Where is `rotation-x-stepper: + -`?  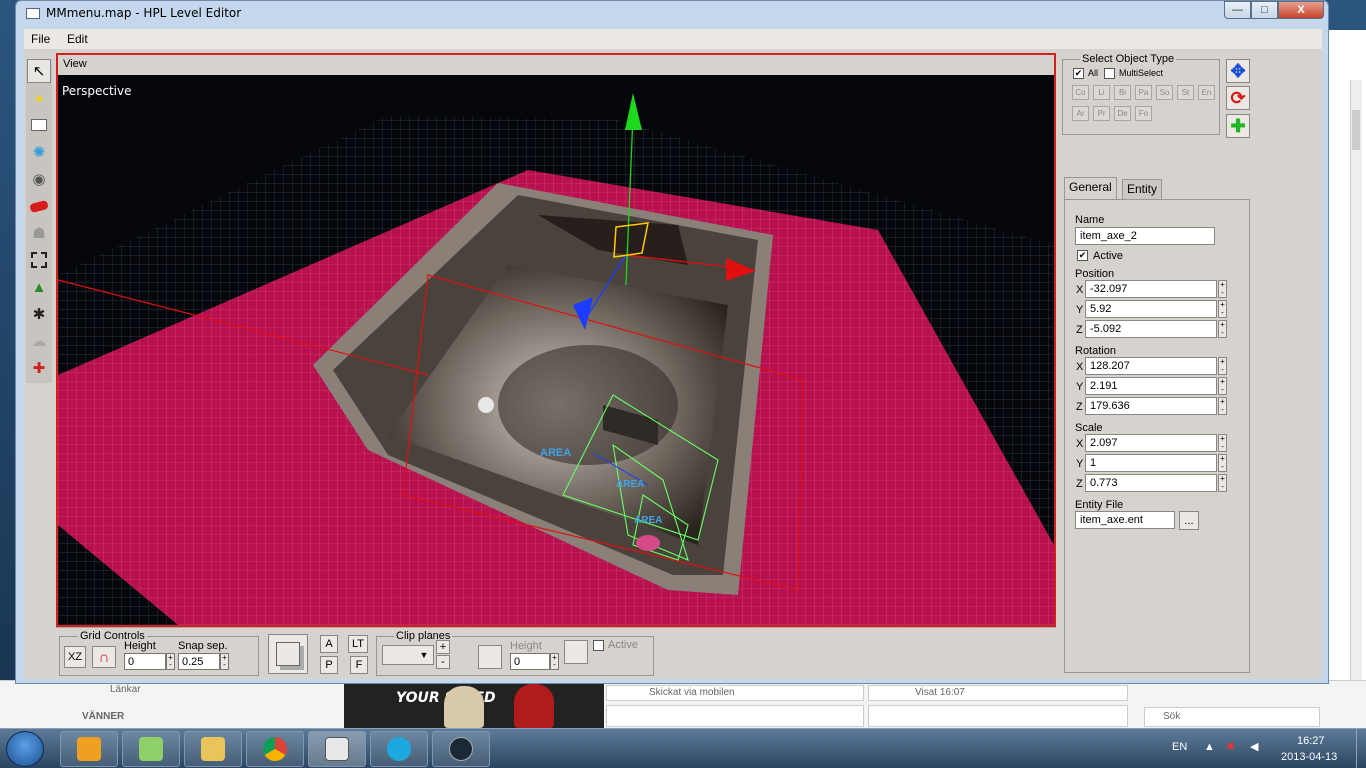
rotation-x-stepper: + - is located at coordinates (1222, 366).